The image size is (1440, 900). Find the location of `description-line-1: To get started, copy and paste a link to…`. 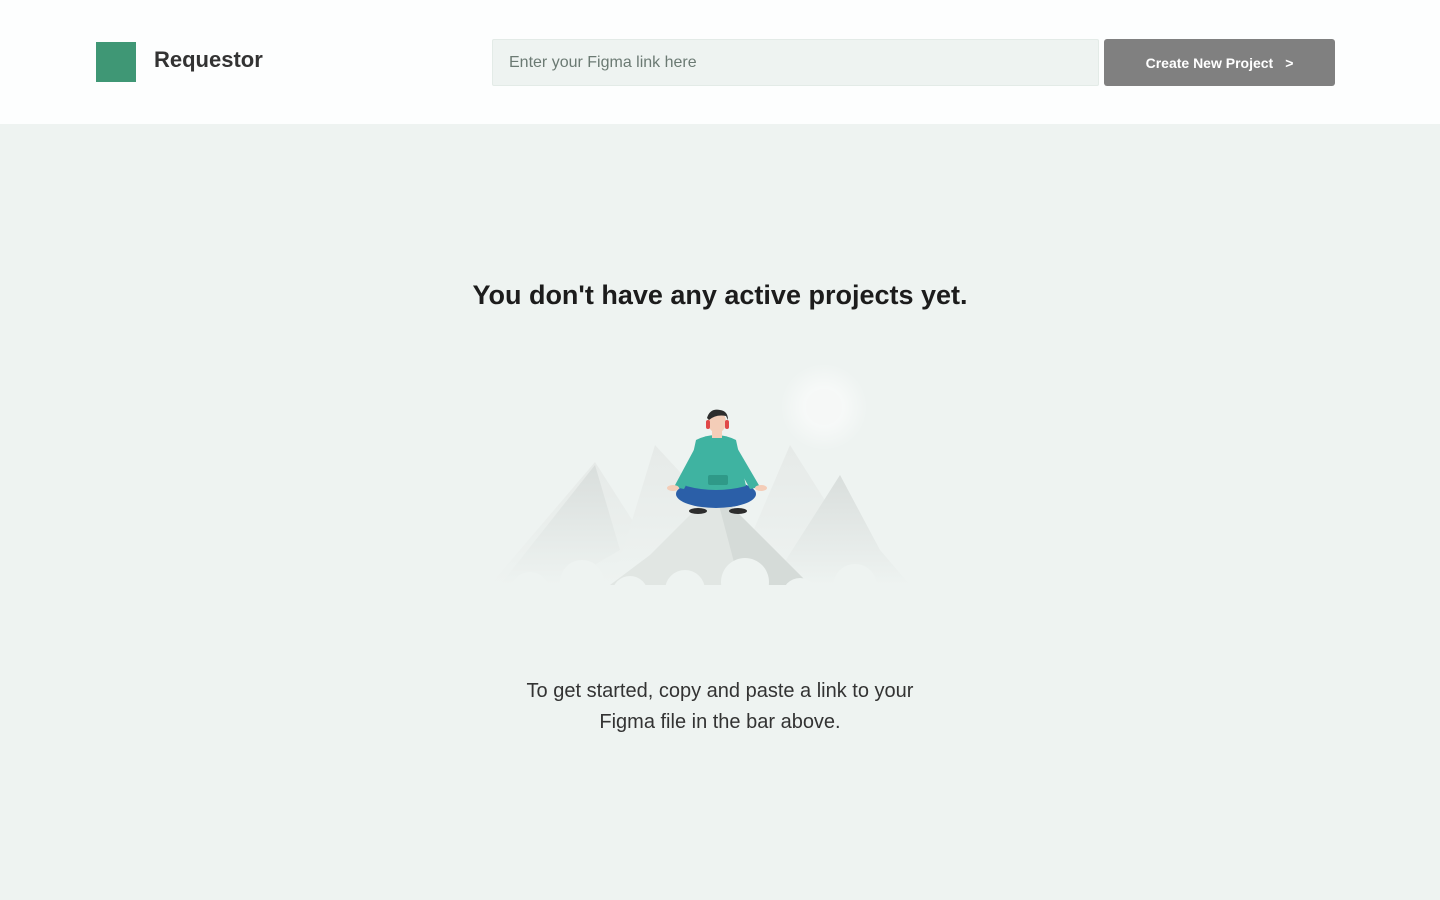

description-line-1: To get started, copy and paste a link to… is located at coordinates (720, 691).